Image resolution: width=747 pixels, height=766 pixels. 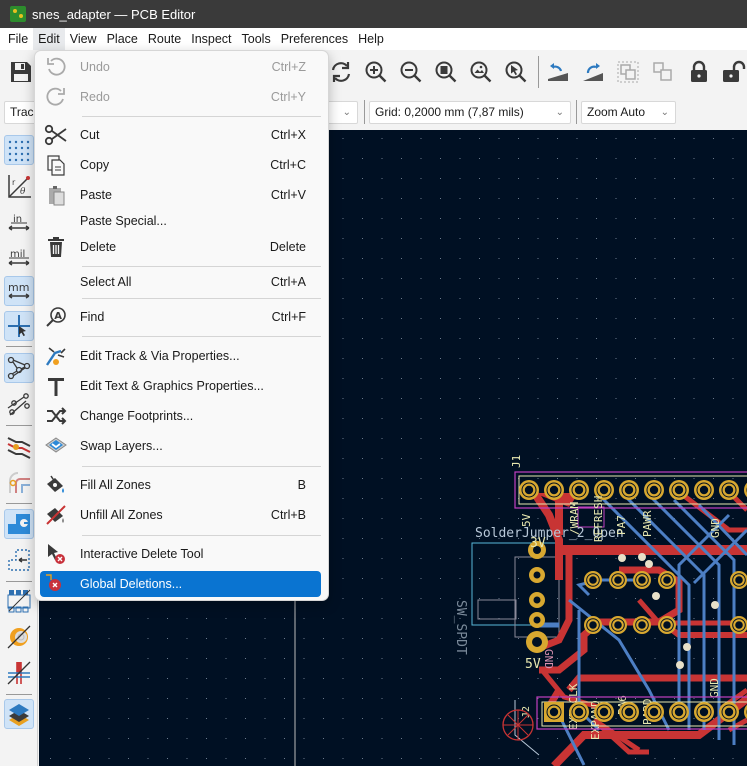 I want to click on net-color-mode-button, so click(x=19, y=482).